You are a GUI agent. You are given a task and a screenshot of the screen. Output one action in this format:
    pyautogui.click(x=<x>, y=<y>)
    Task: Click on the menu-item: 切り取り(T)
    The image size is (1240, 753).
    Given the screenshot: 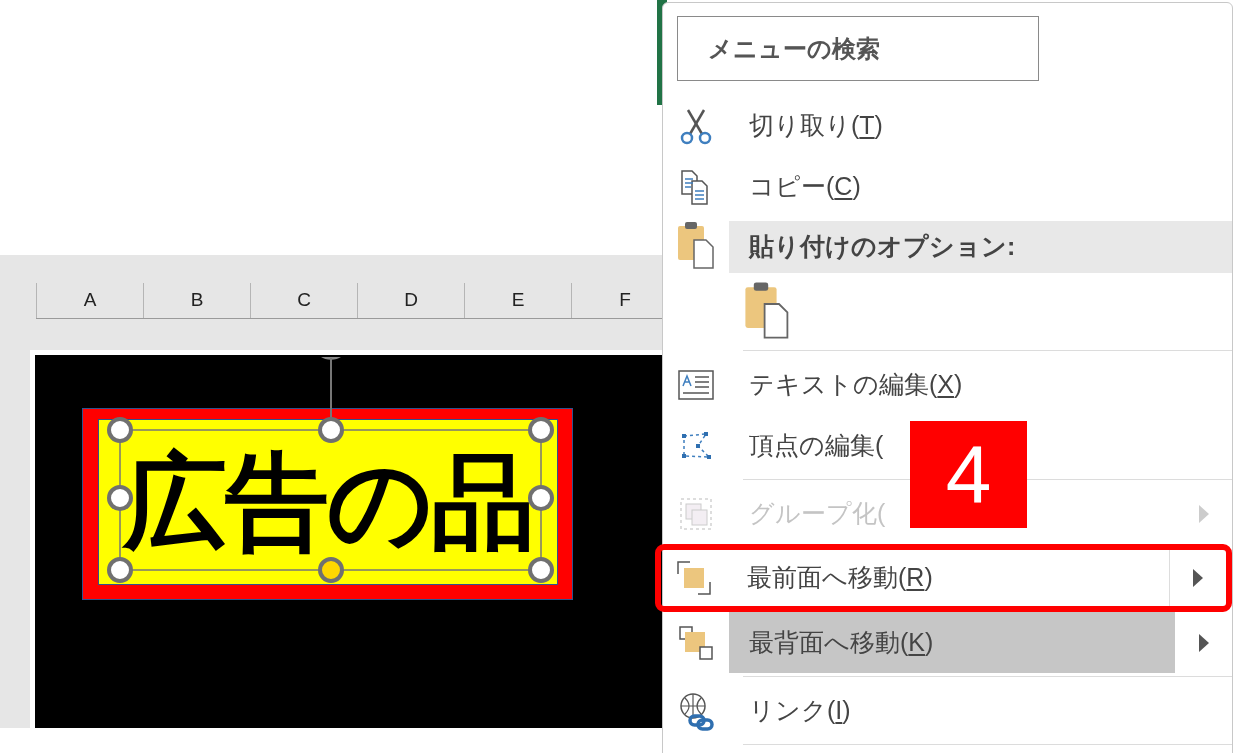 What is the action you would take?
    pyautogui.click(x=773, y=125)
    